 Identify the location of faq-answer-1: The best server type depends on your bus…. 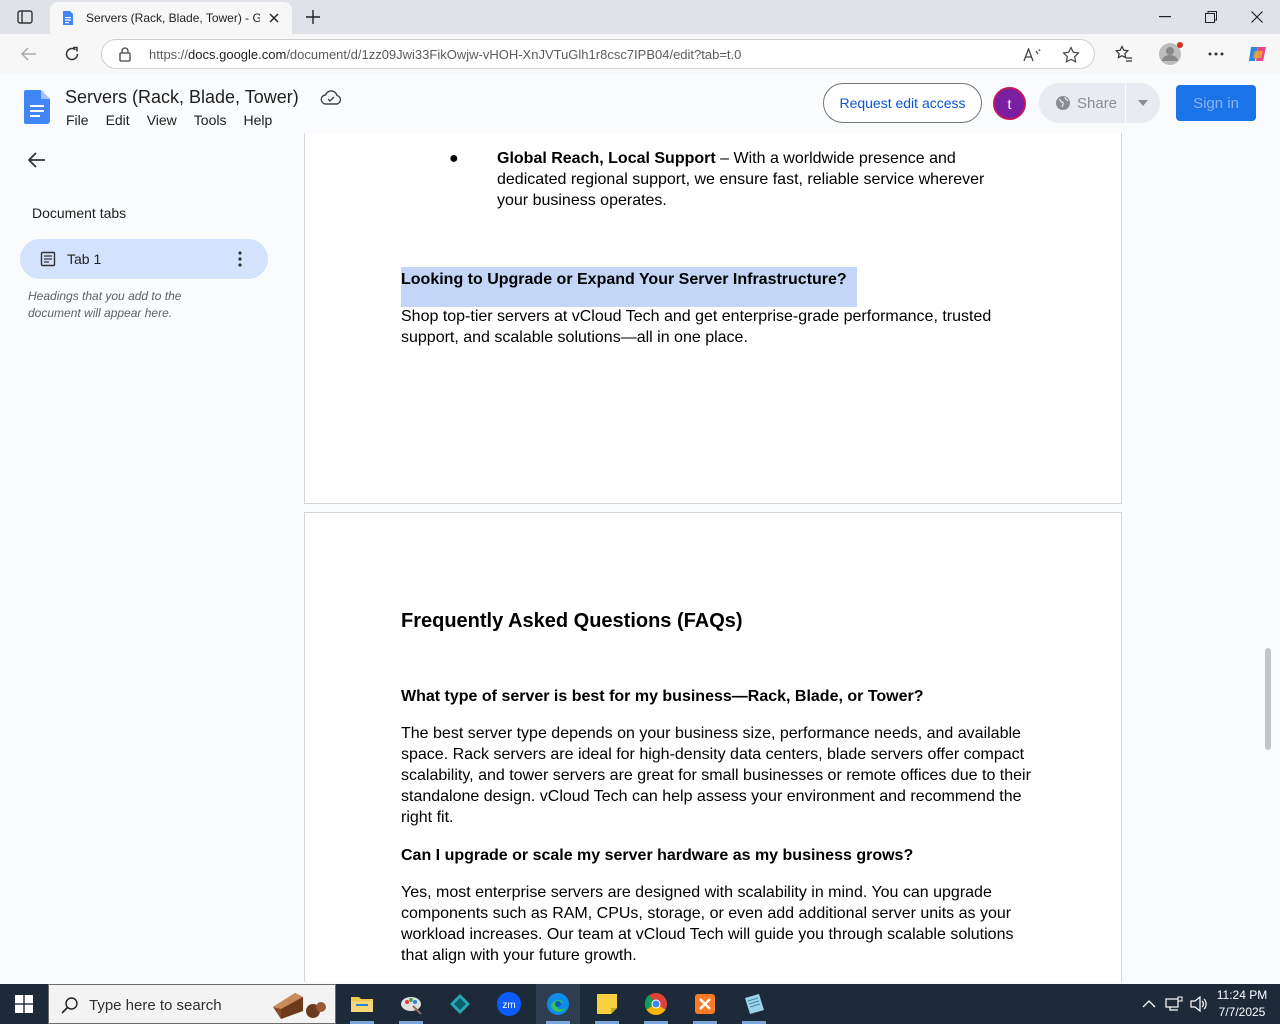
(716, 775).